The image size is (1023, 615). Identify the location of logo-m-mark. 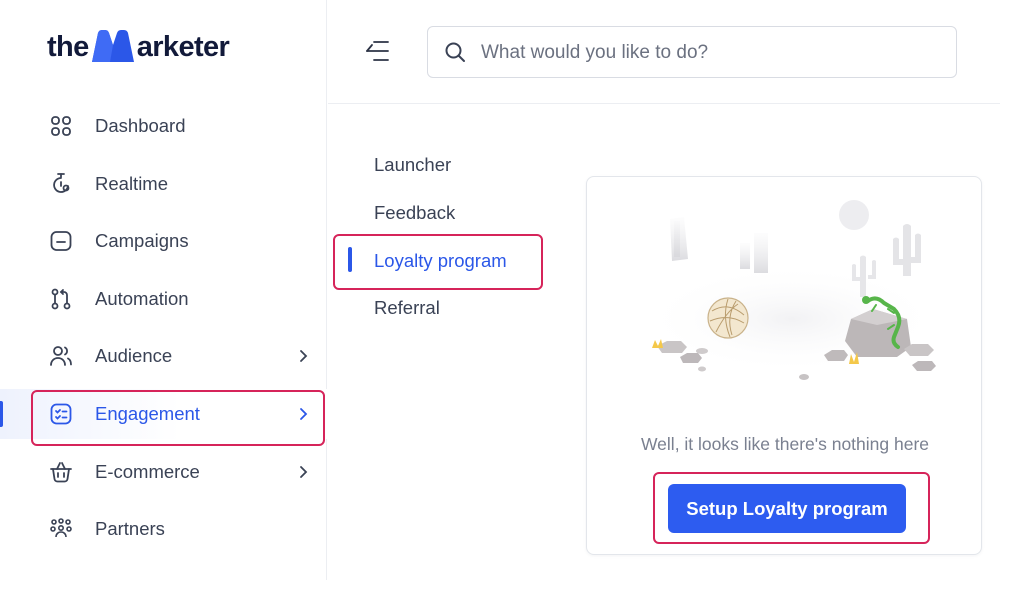
(112, 46).